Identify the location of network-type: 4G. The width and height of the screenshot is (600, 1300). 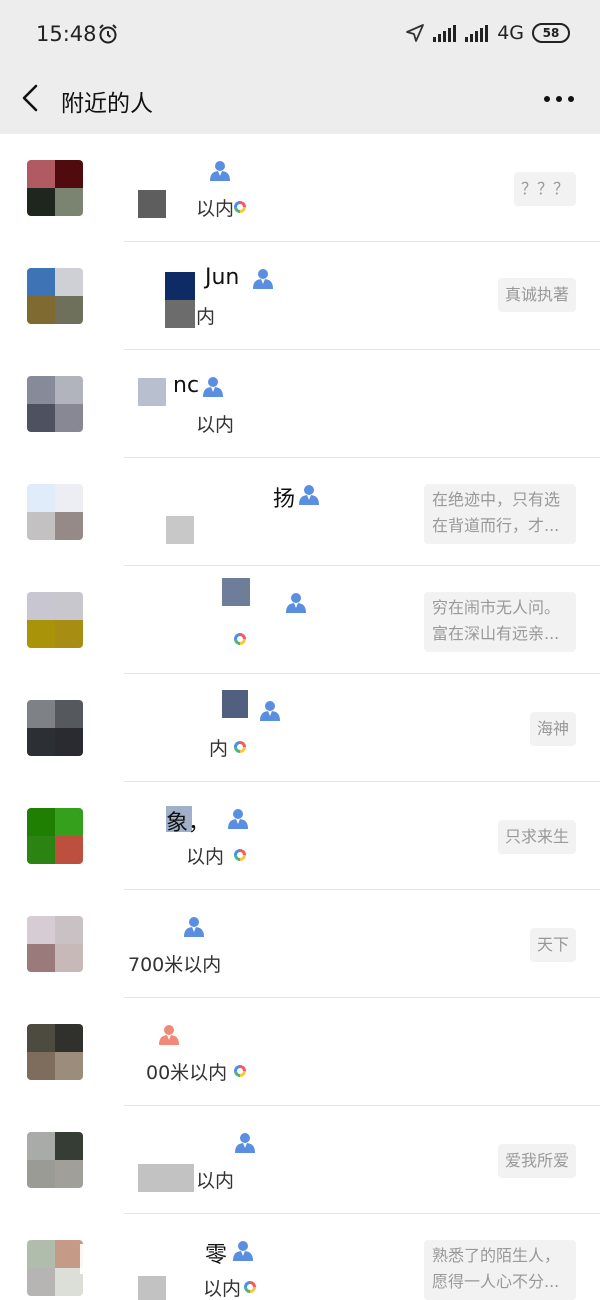
(510, 33).